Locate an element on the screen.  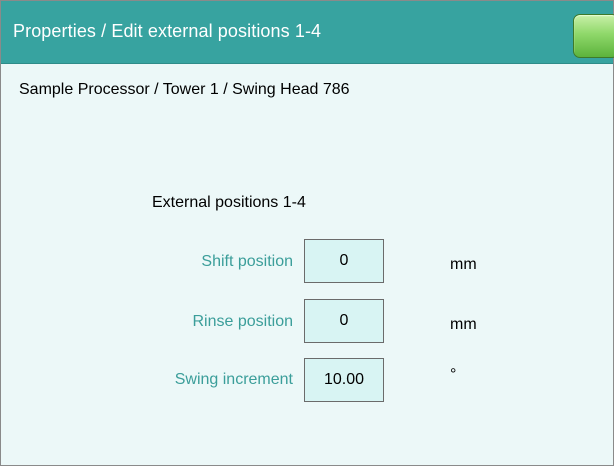
swing-increment-unit: ° is located at coordinates (453, 374).